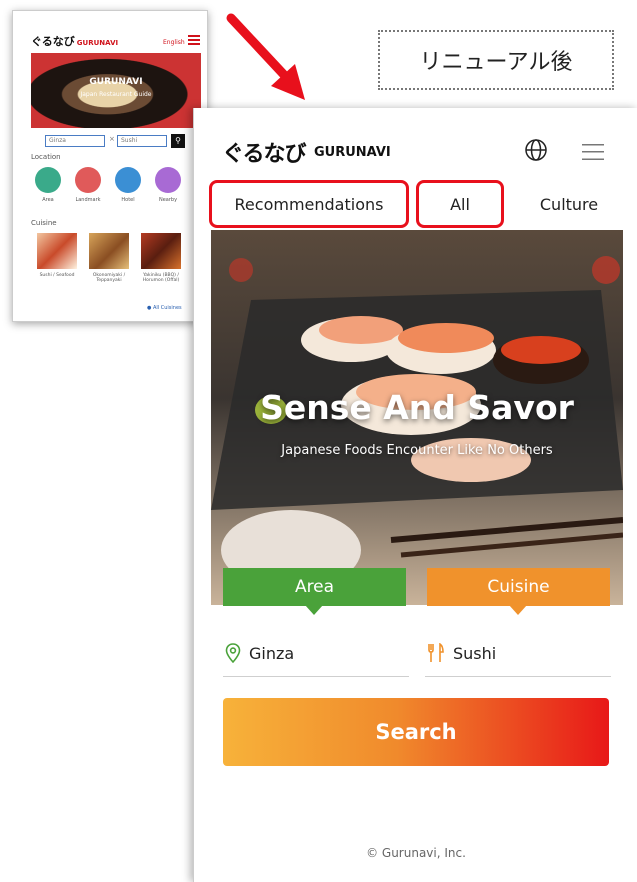 The image size is (637, 882). I want to click on old-area-icon, so click(48, 180).